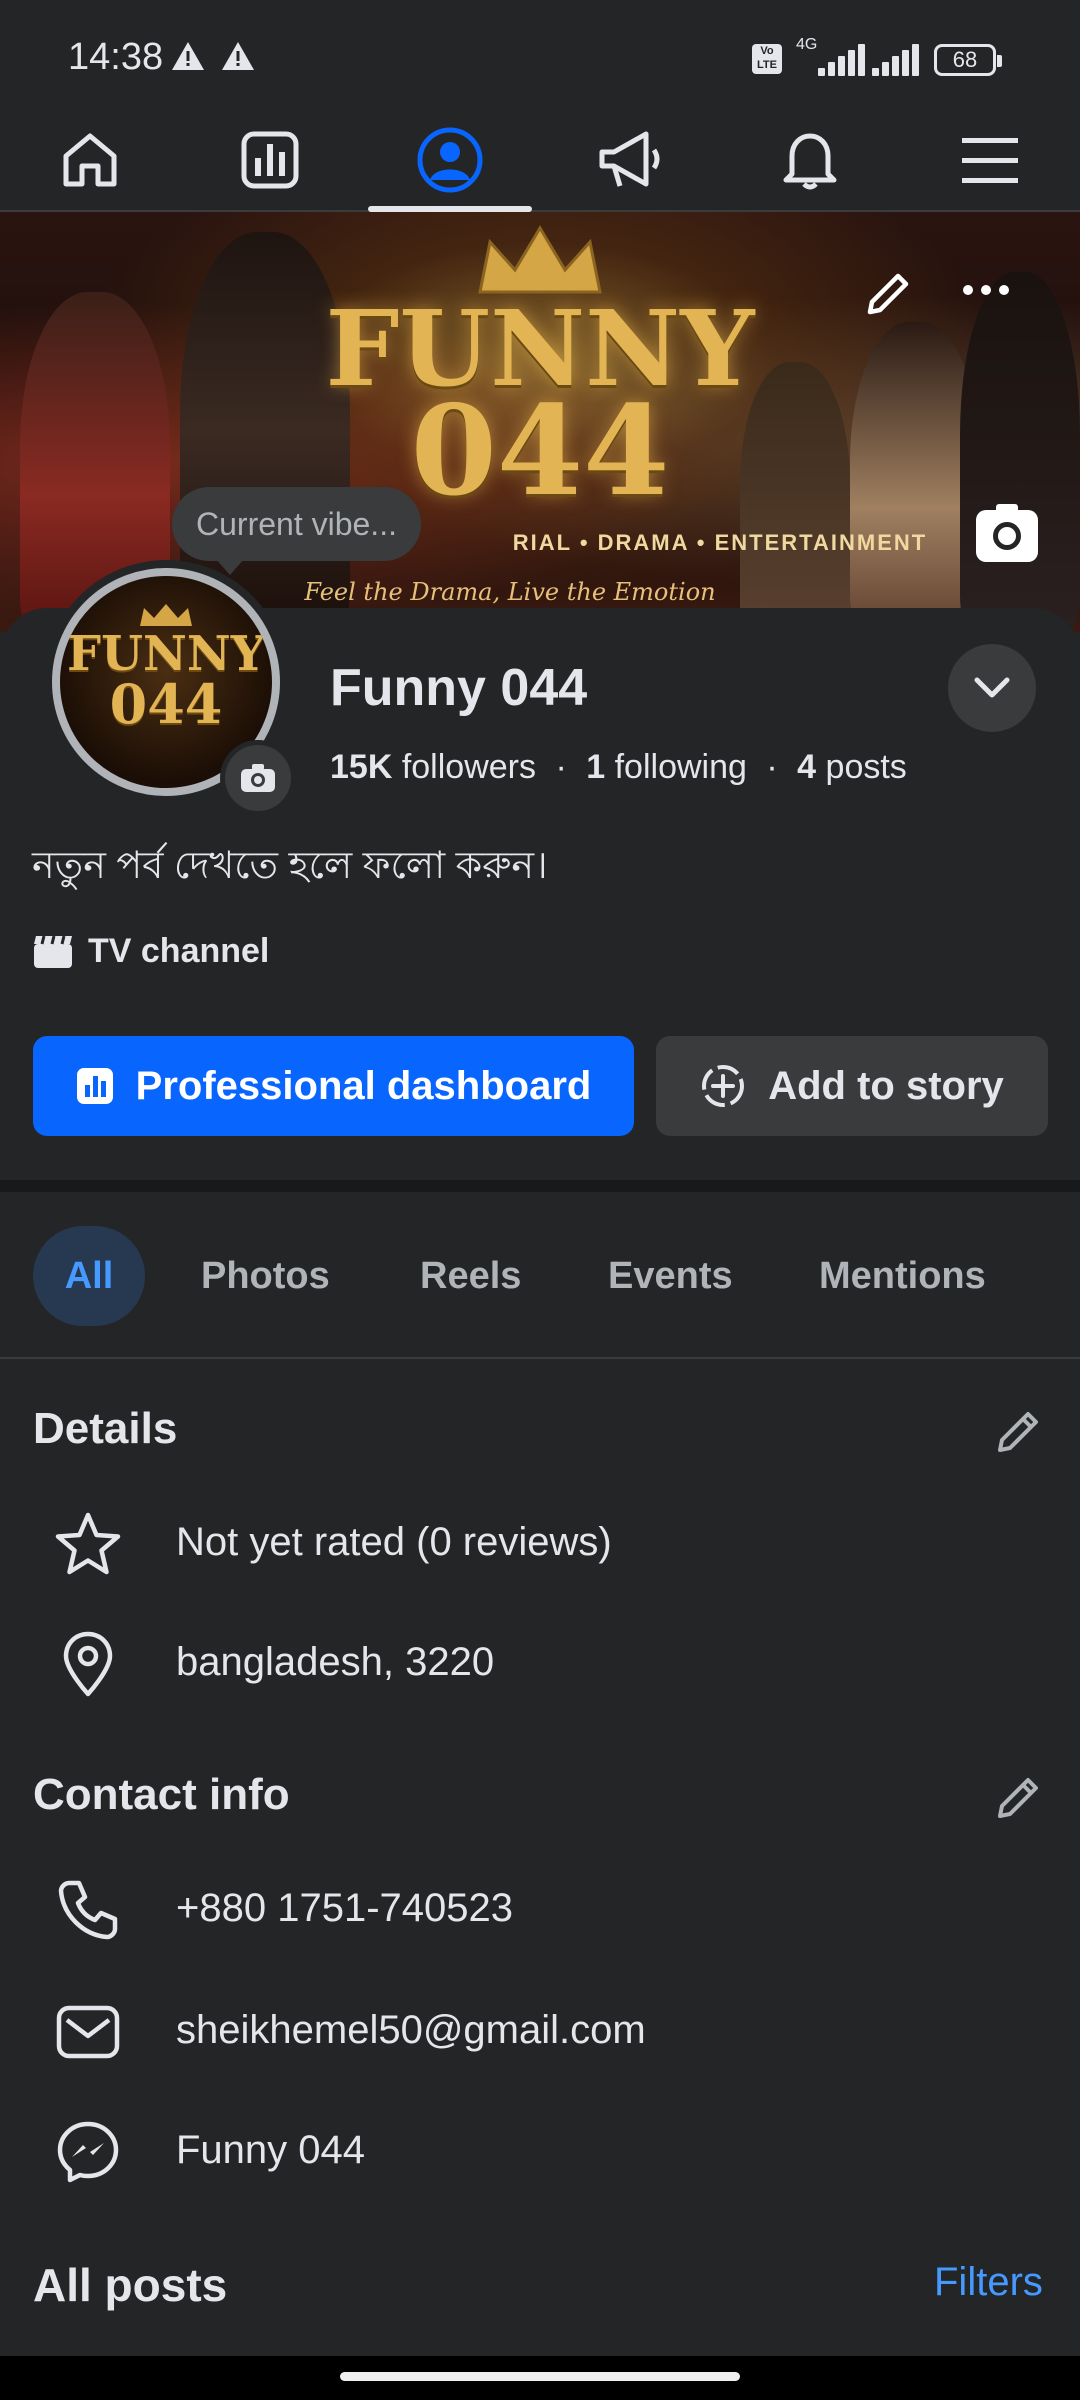  Describe the element at coordinates (88, 1910) in the screenshot. I see `phone-icon` at that location.